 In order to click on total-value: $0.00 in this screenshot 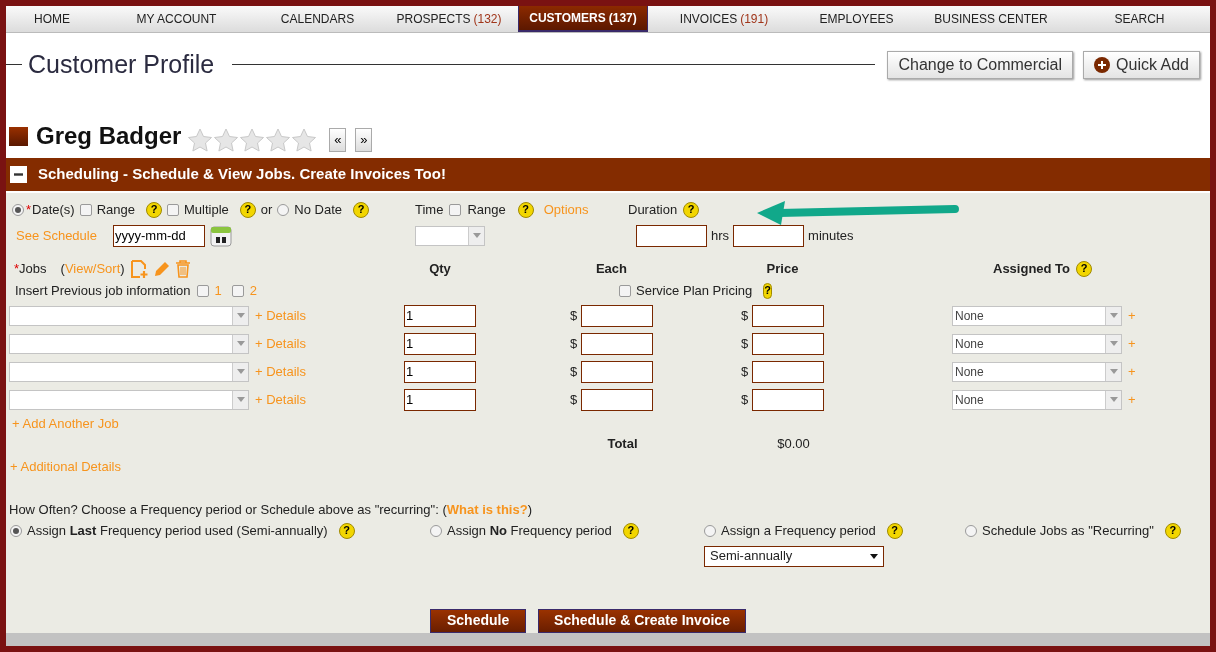, I will do `click(793, 443)`.